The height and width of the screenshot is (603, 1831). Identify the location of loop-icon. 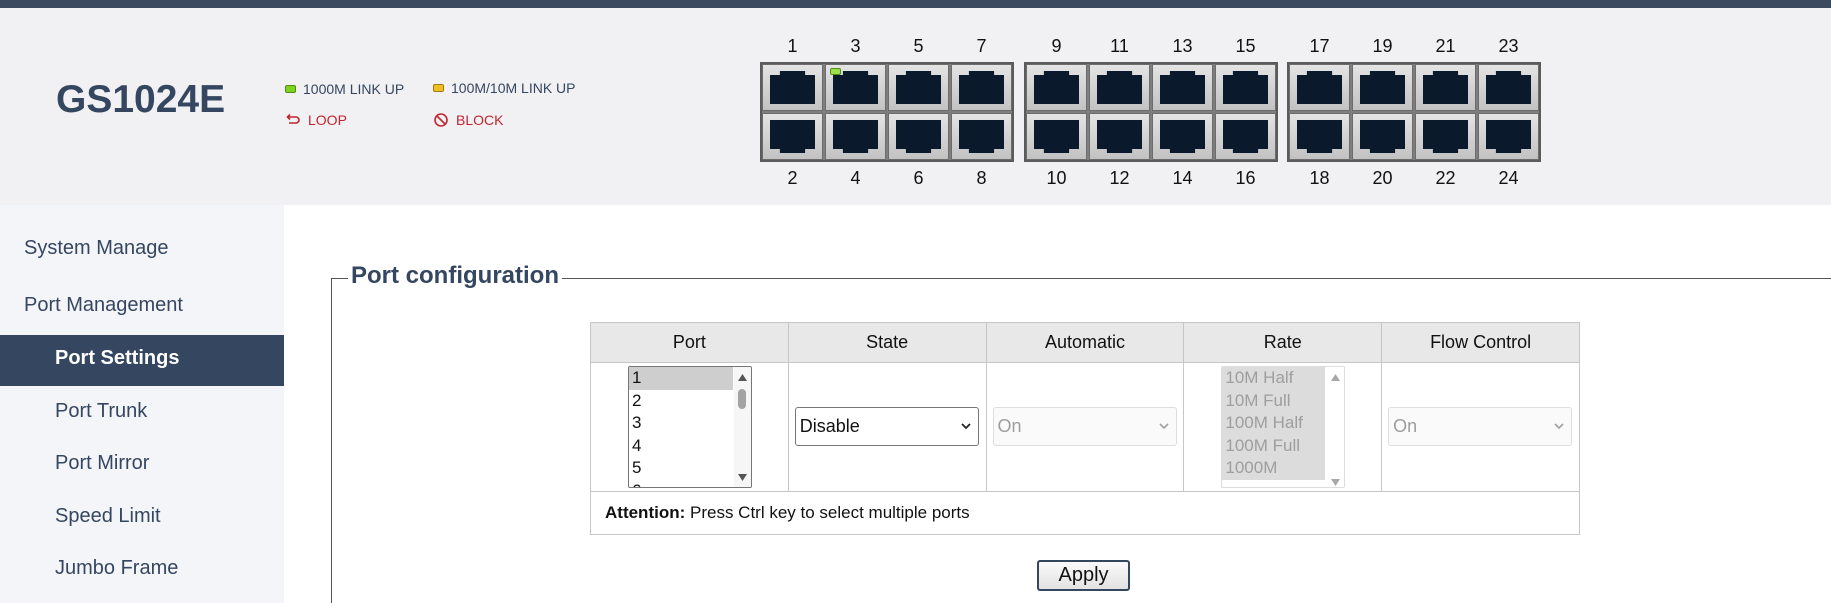
(293, 118).